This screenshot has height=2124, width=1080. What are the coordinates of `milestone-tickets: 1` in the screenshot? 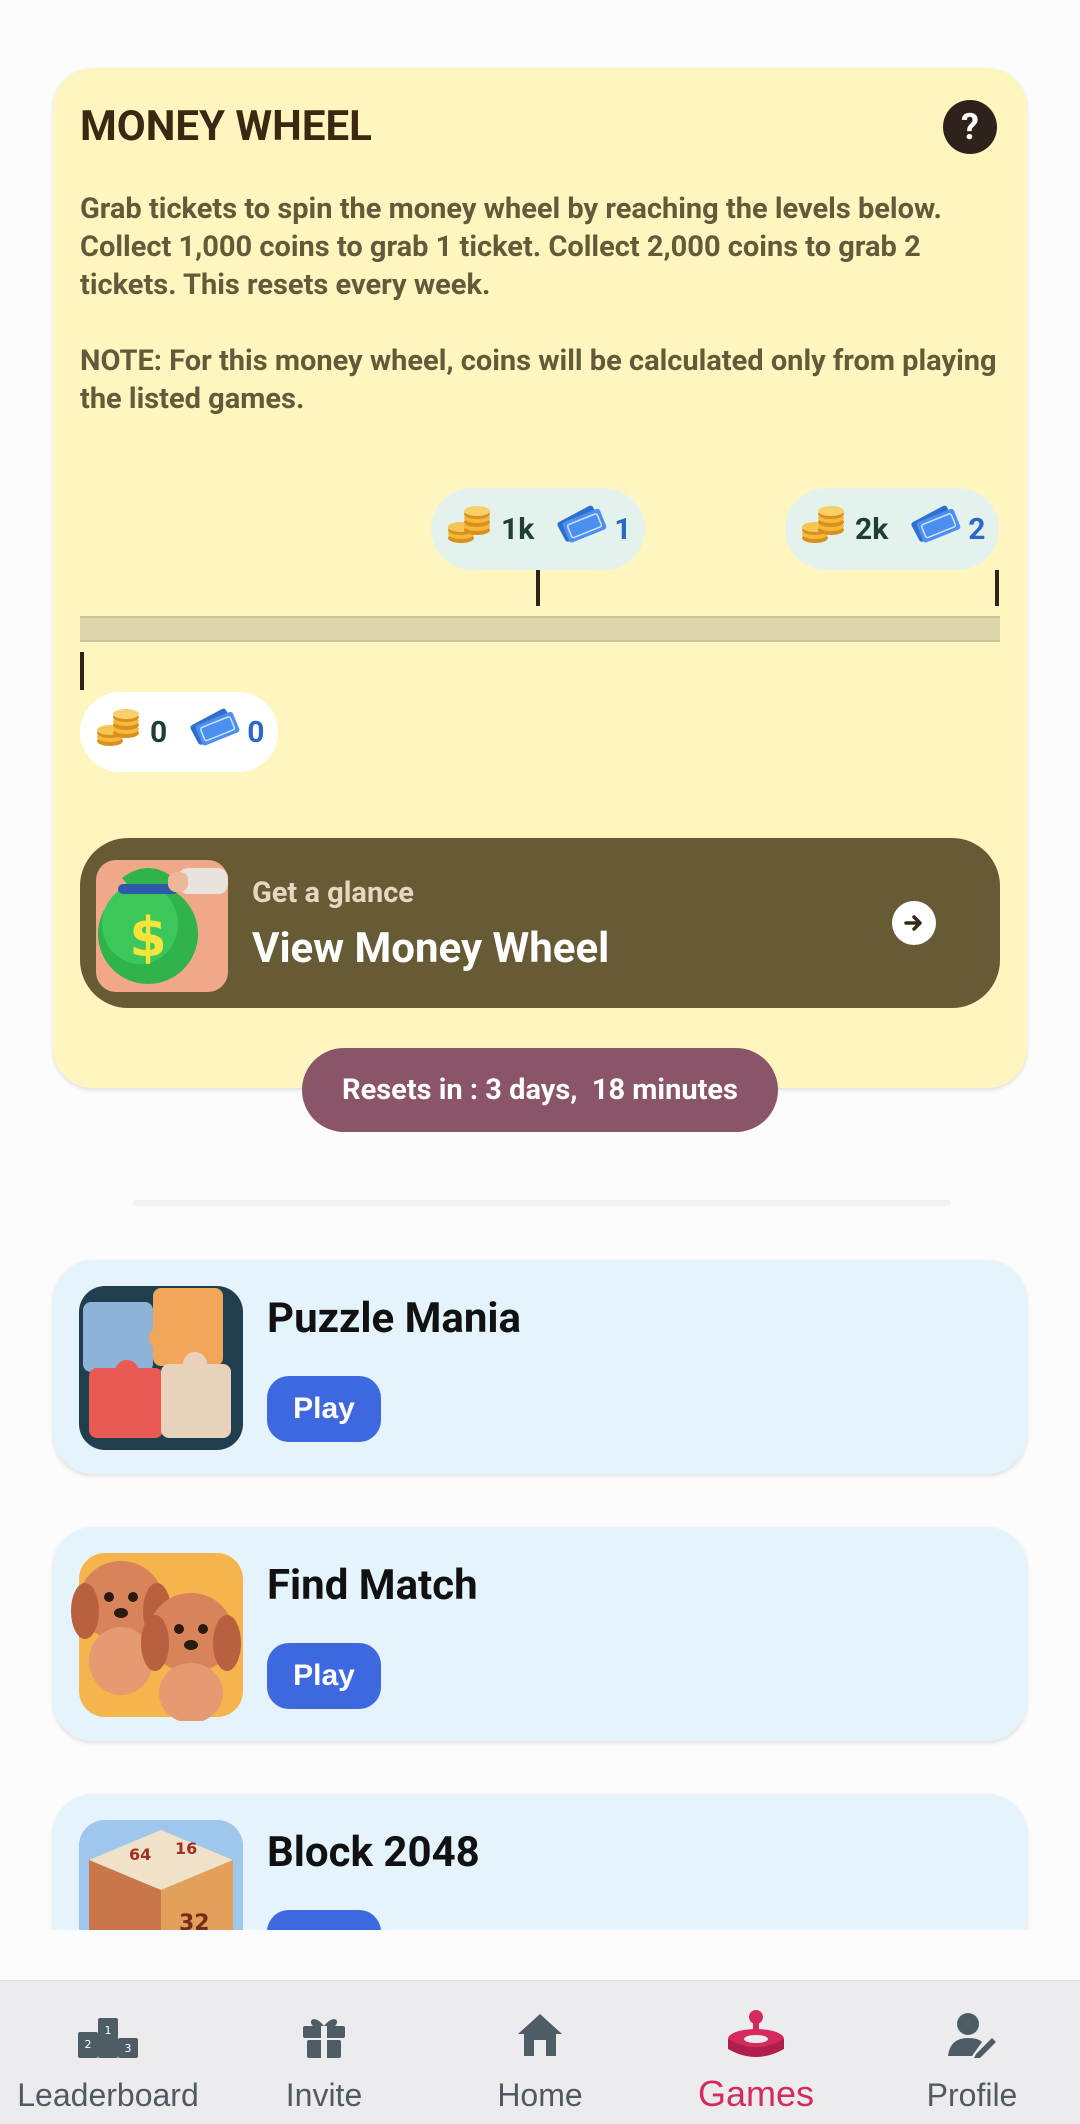 It's located at (623, 529).